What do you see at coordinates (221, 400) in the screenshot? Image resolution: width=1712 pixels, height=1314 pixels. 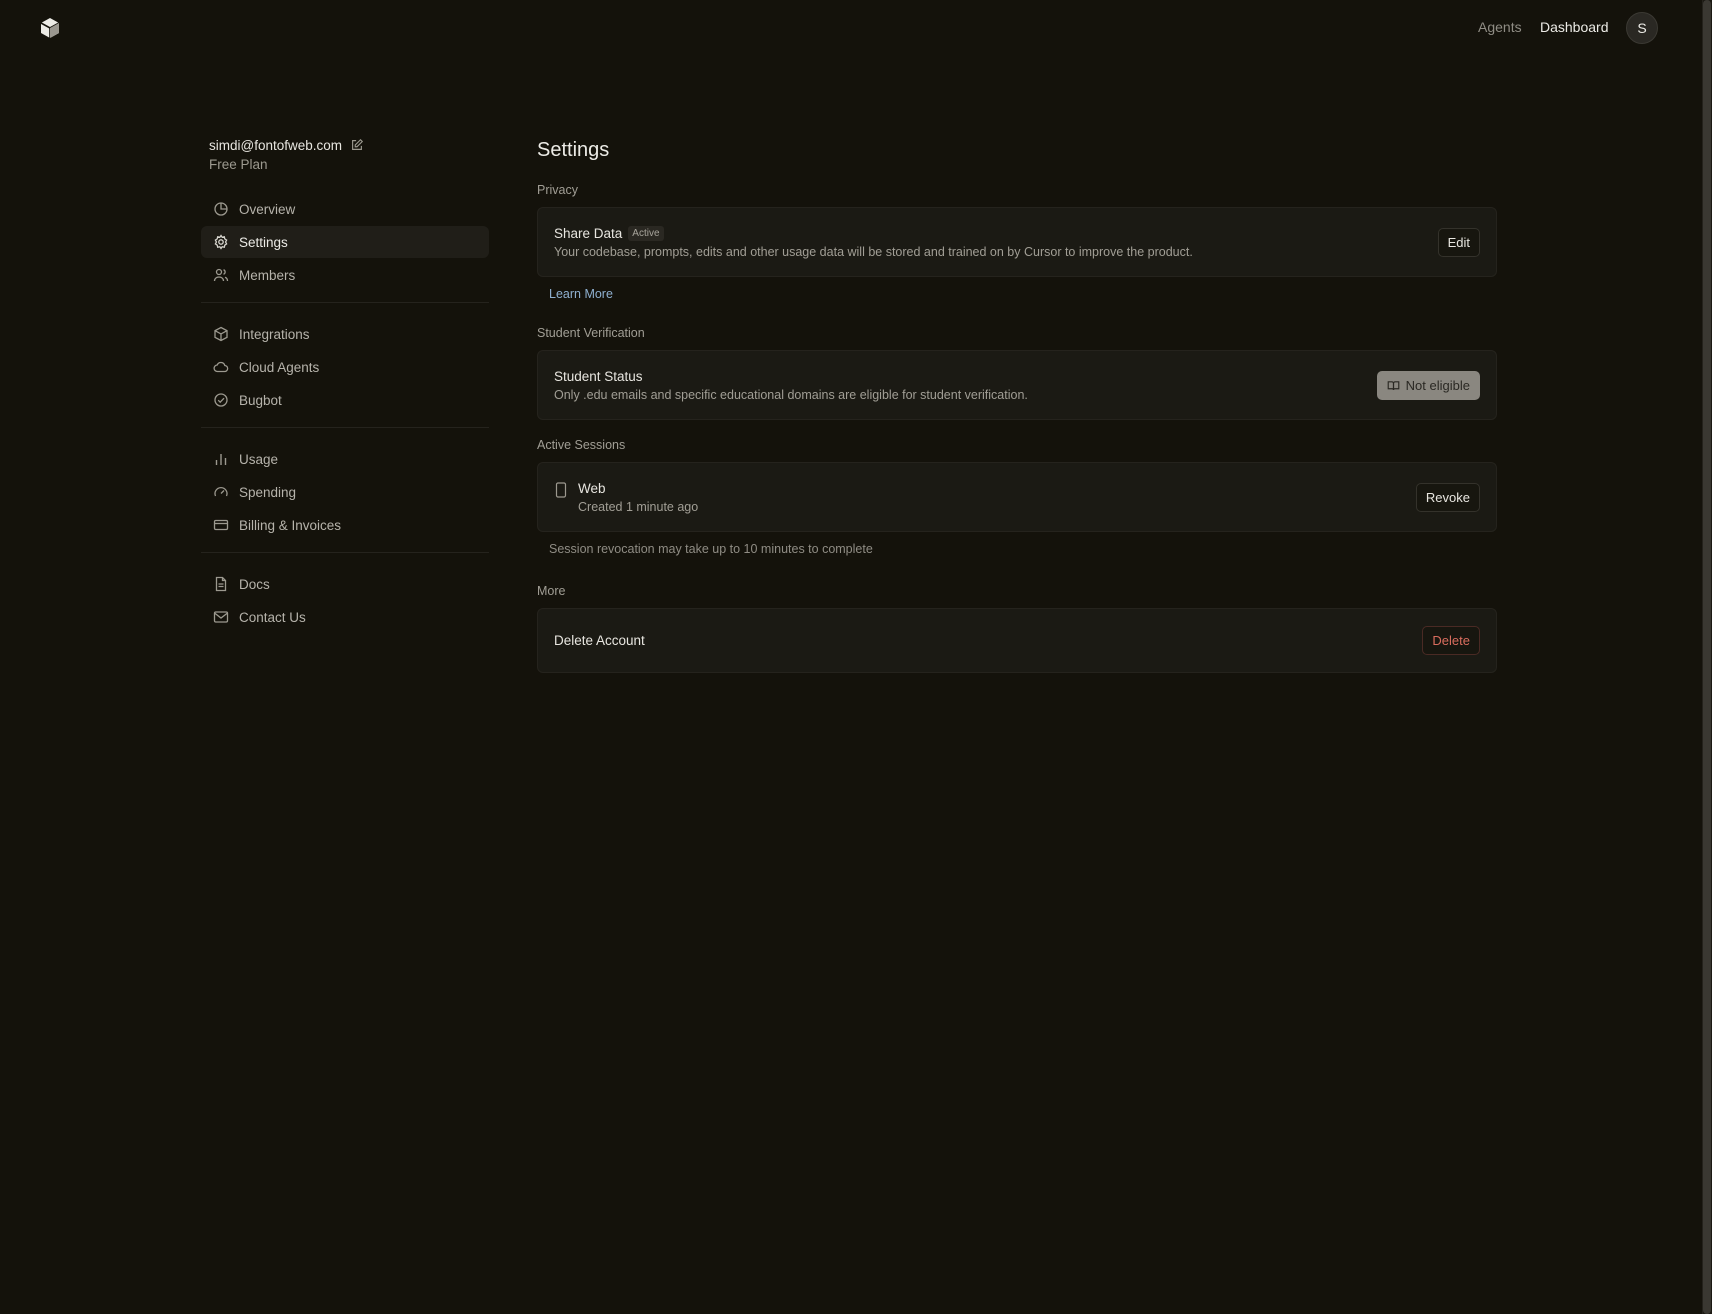 I see `check-circle-icon` at bounding box center [221, 400].